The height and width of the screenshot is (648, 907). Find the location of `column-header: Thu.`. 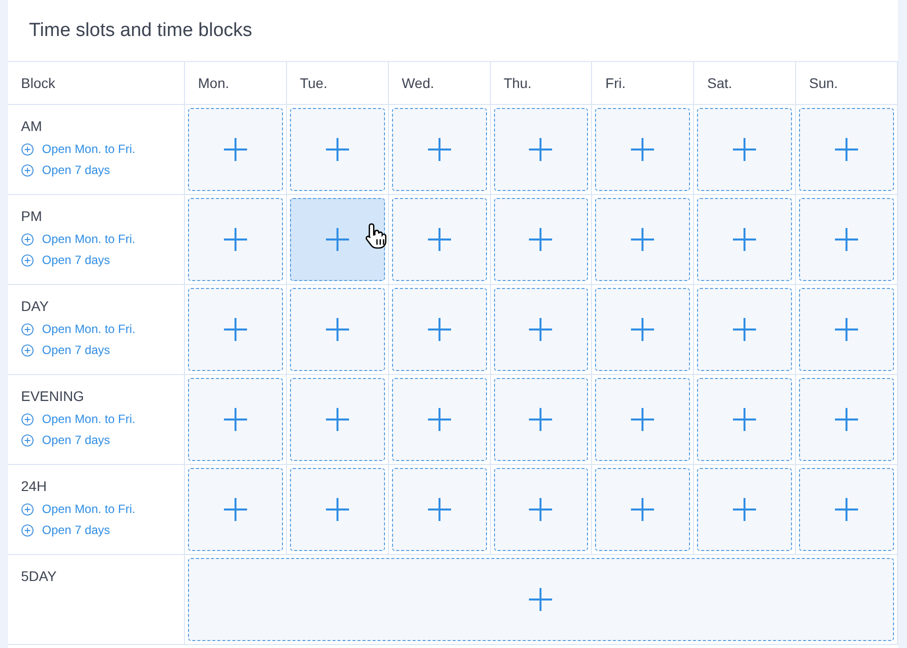

column-header: Thu. is located at coordinates (518, 83).